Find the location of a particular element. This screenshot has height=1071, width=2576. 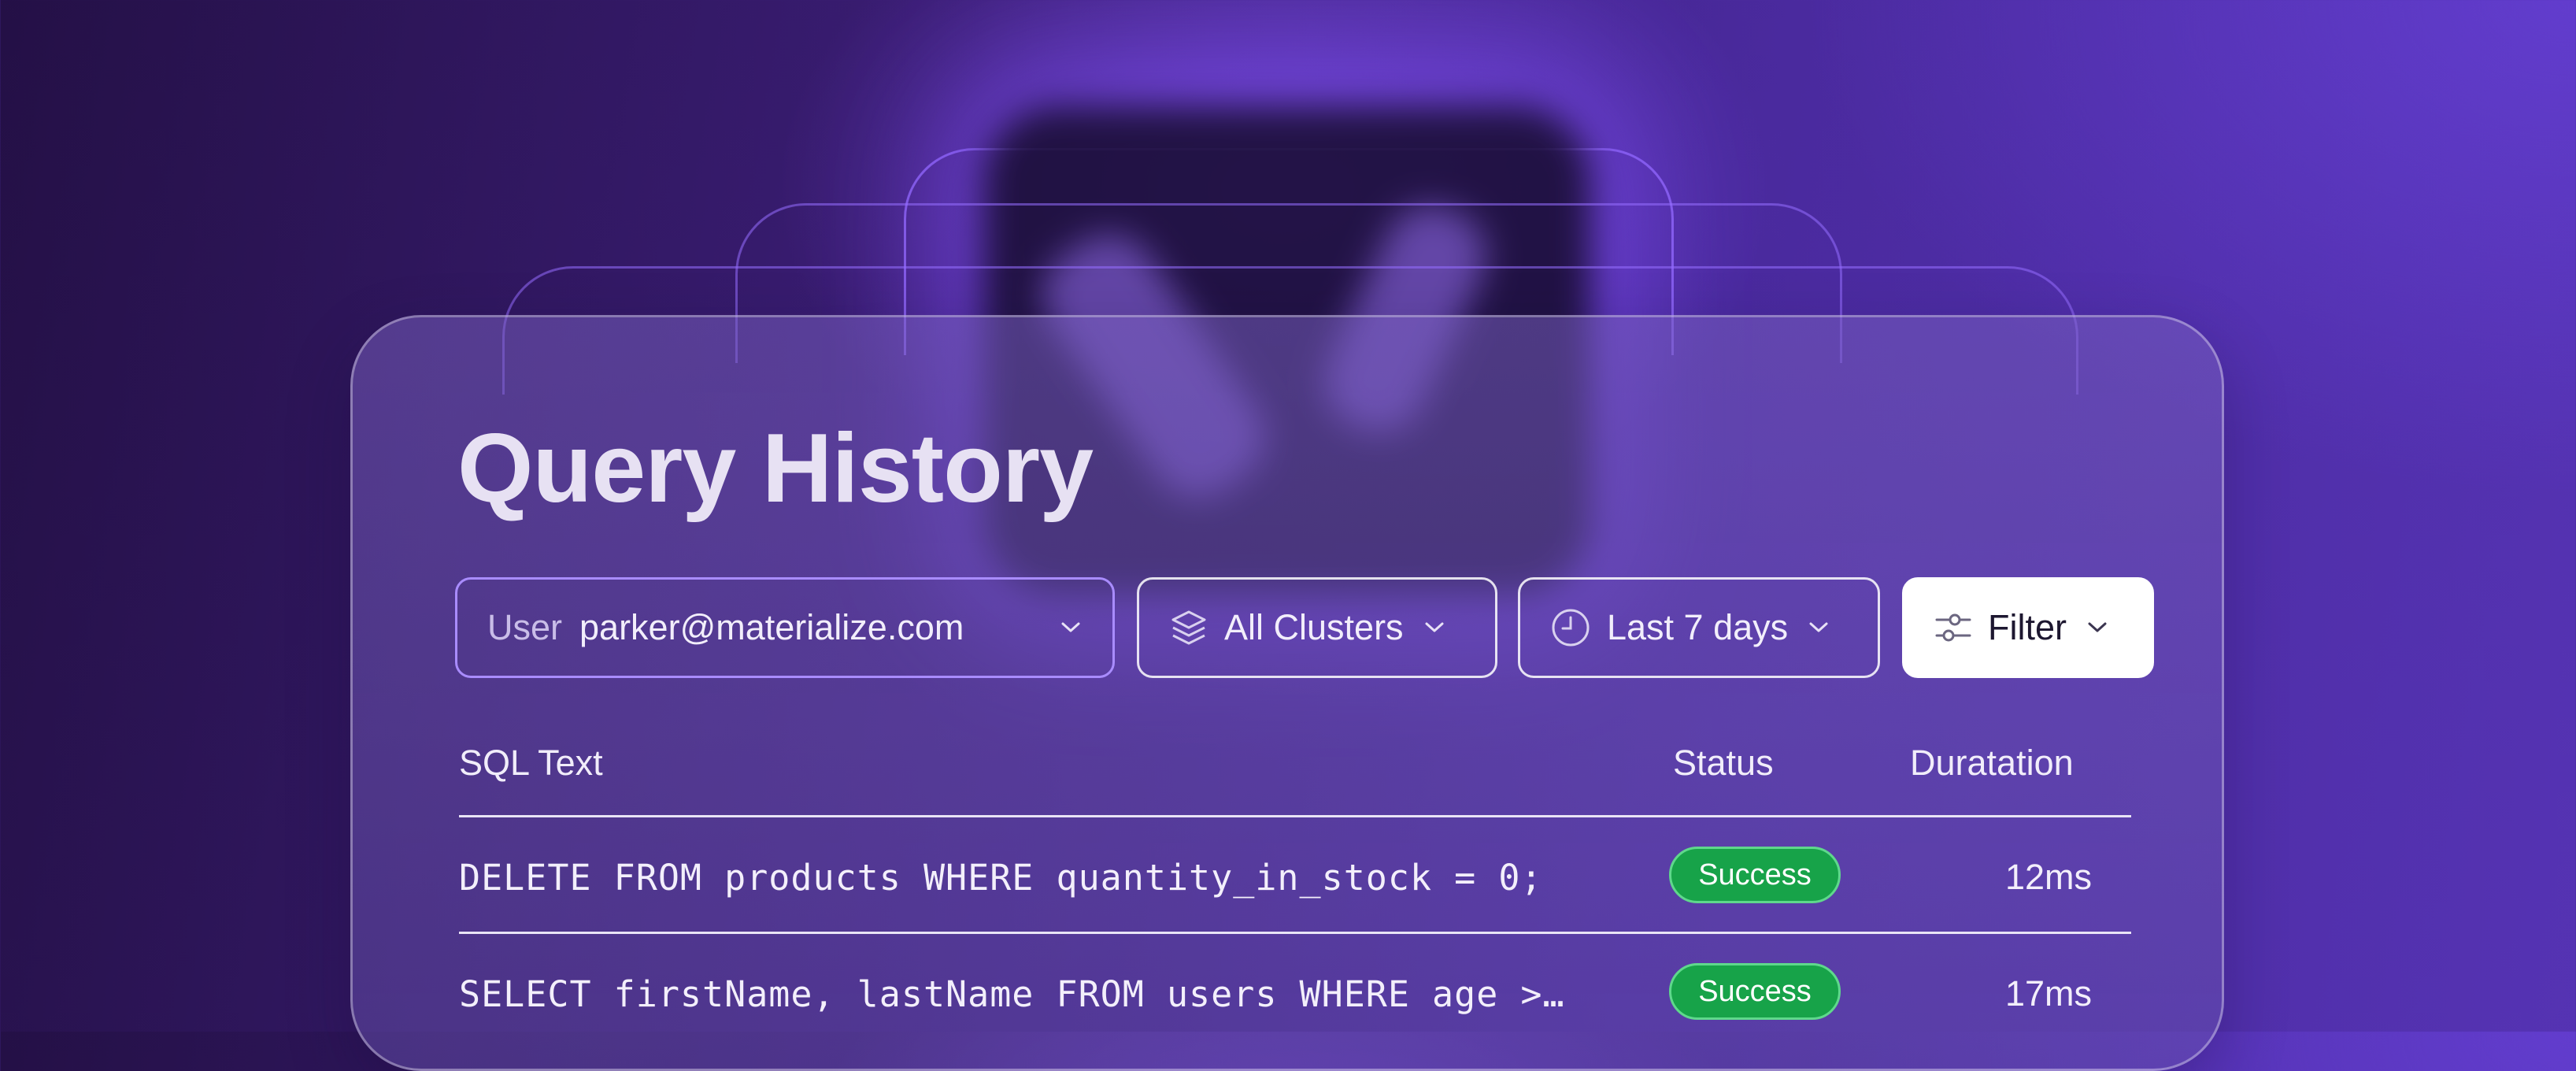

duration-cell: 17ms is located at coordinates (2048, 993).